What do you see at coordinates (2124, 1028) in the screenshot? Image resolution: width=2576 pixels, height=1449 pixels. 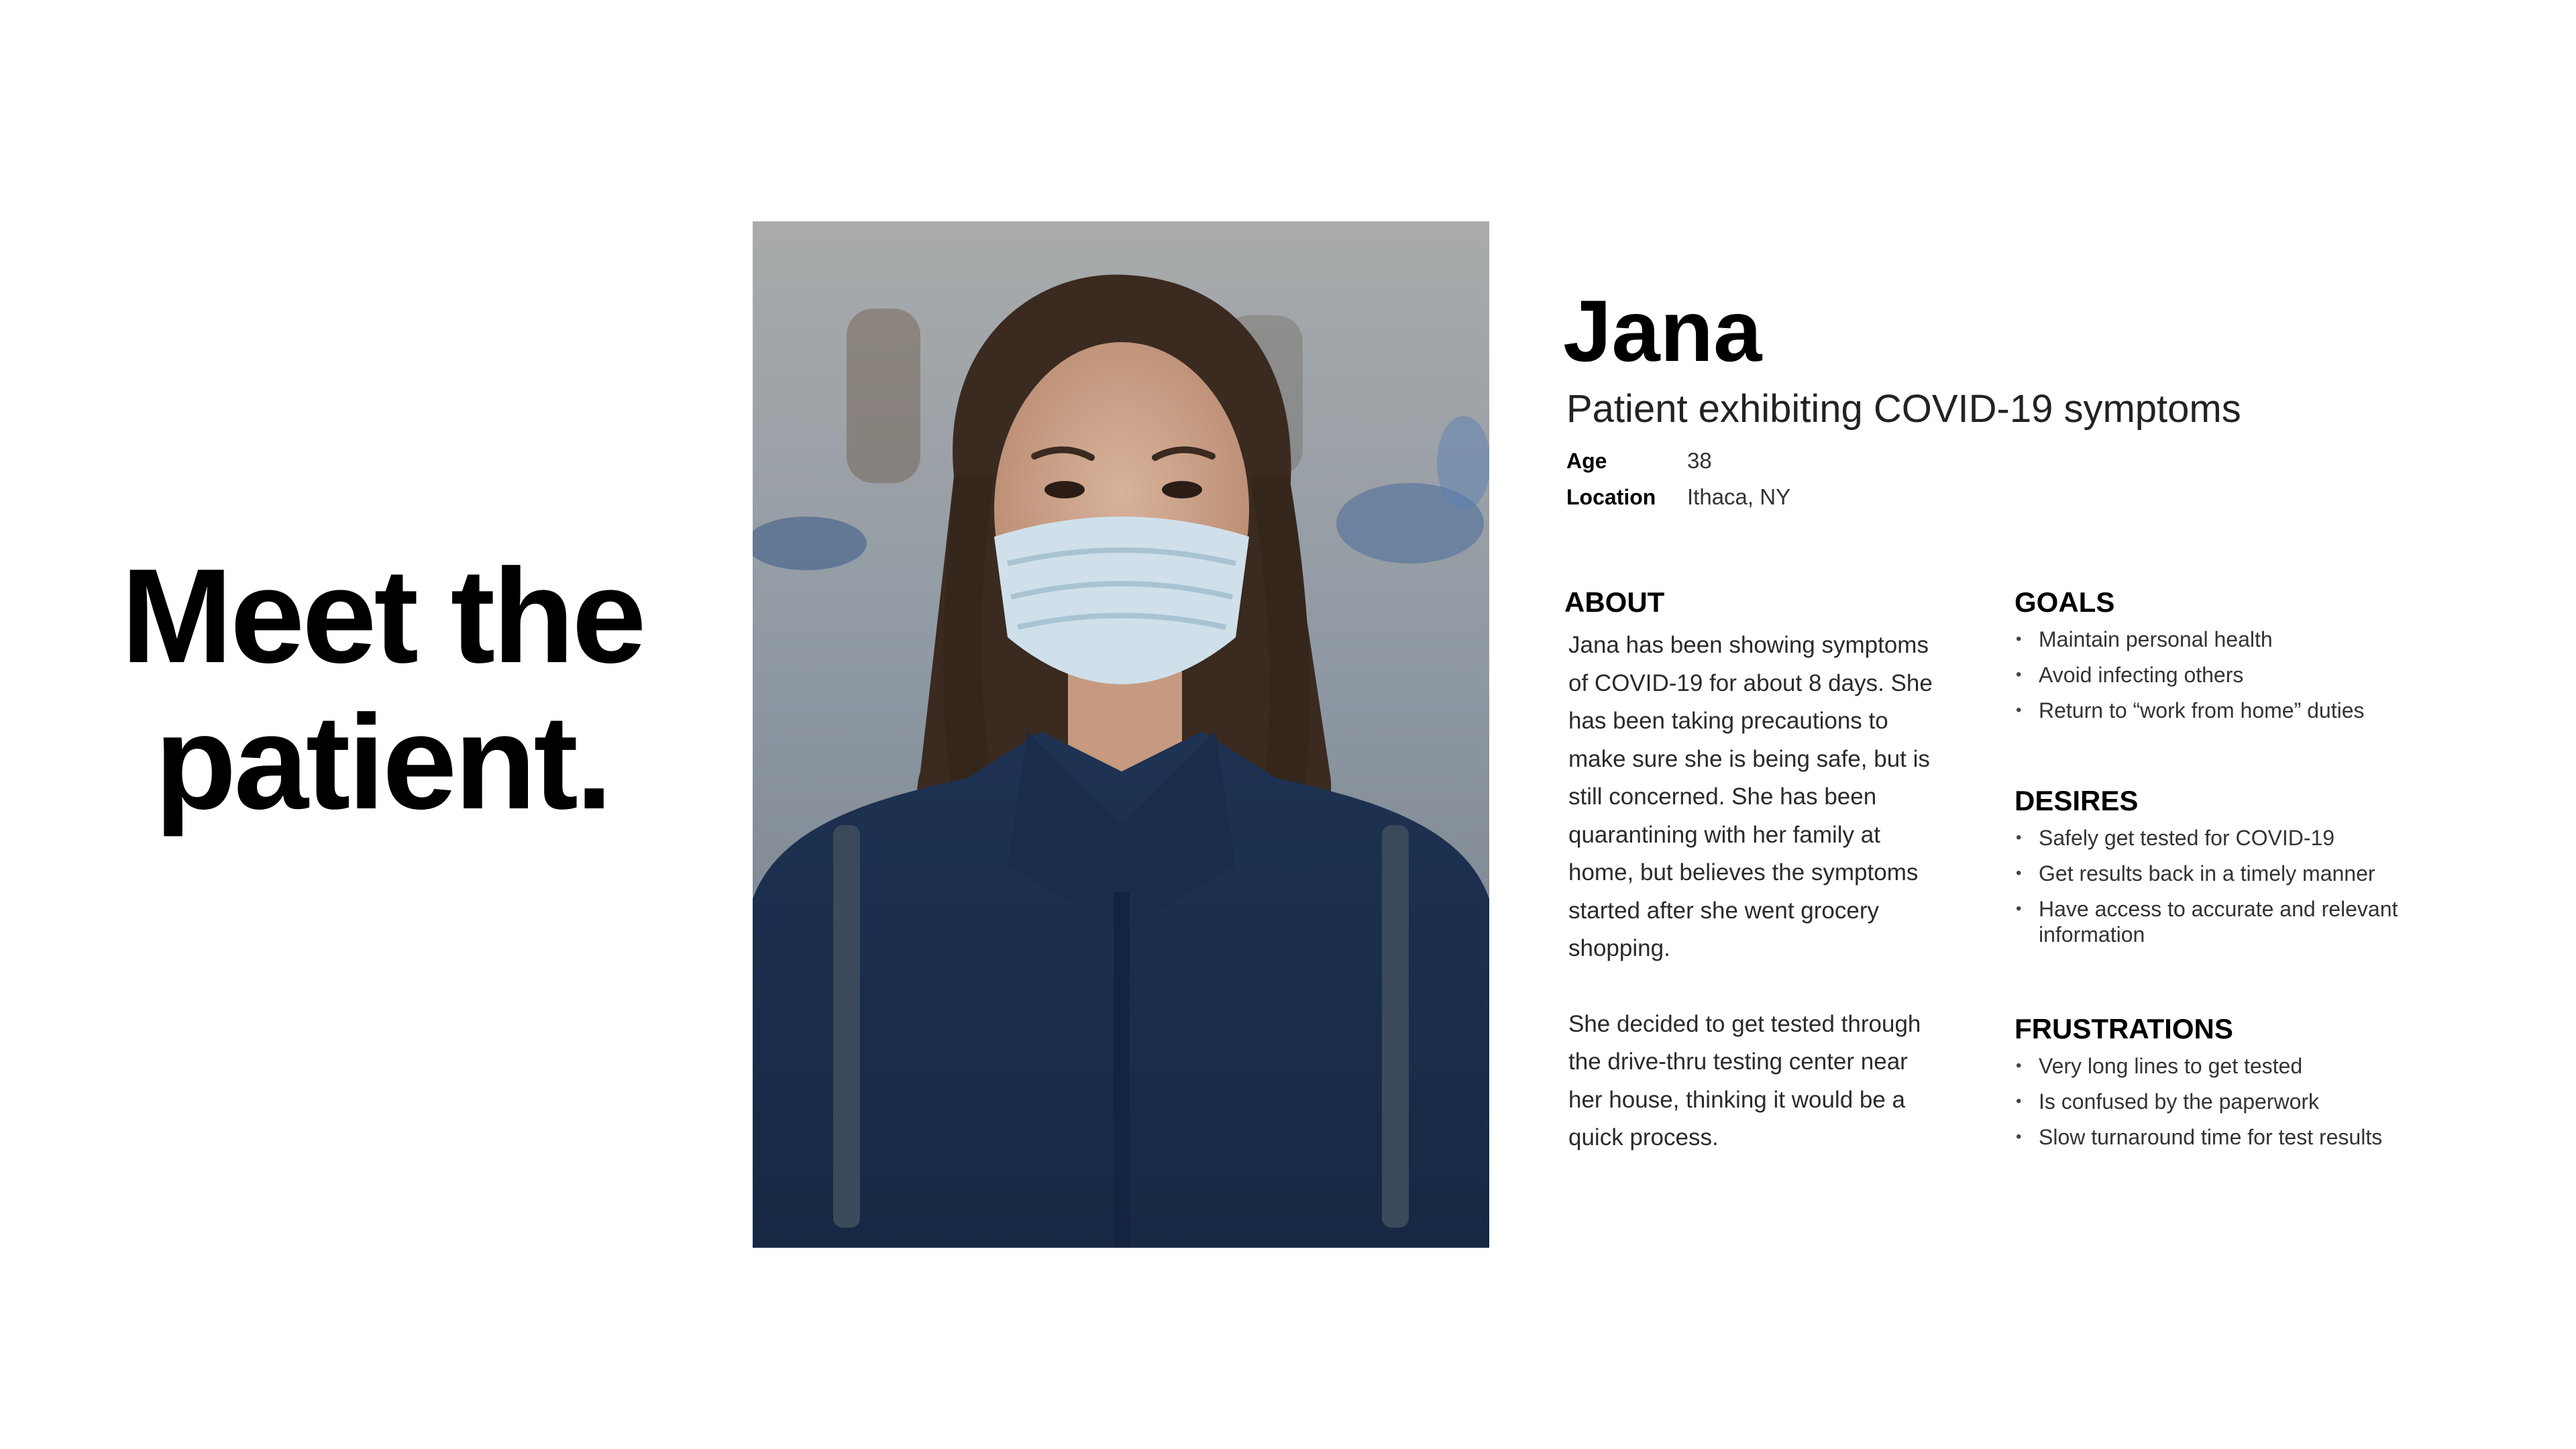 I see `frustrations-title: FRUSTRATIONS` at bounding box center [2124, 1028].